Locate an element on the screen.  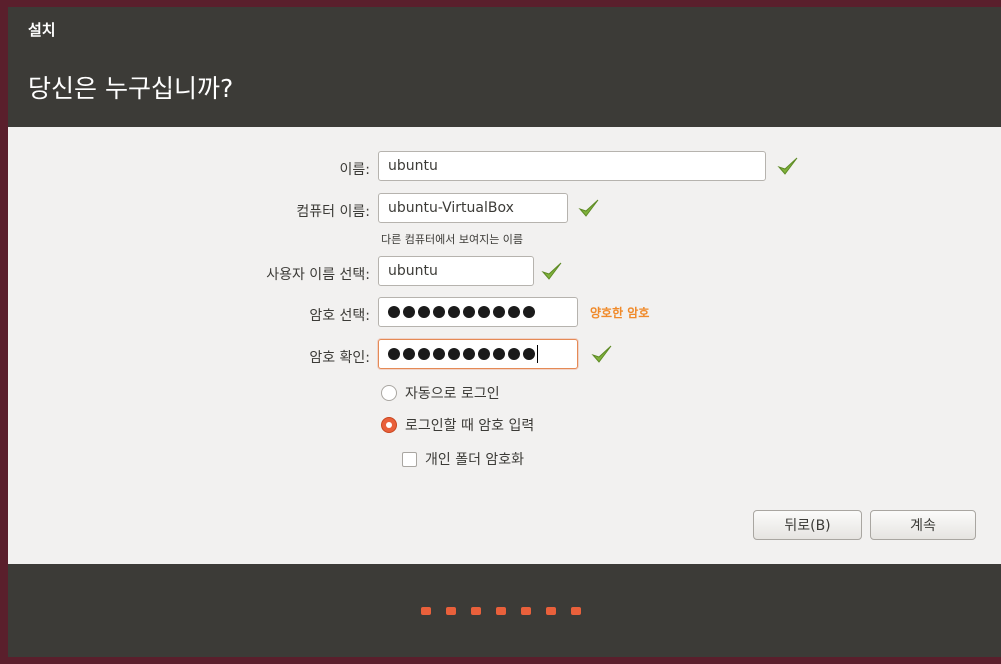
name-valid-check-icon is located at coordinates (787, 166).